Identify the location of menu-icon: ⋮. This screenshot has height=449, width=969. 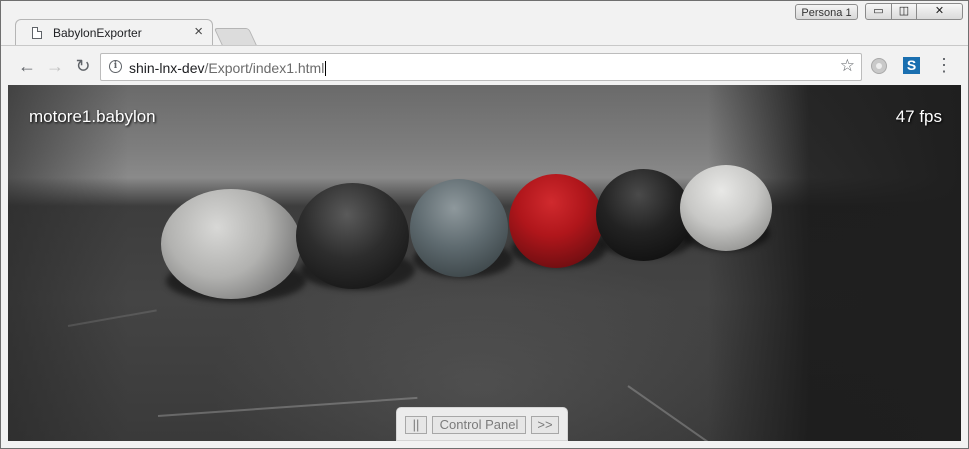
(944, 66).